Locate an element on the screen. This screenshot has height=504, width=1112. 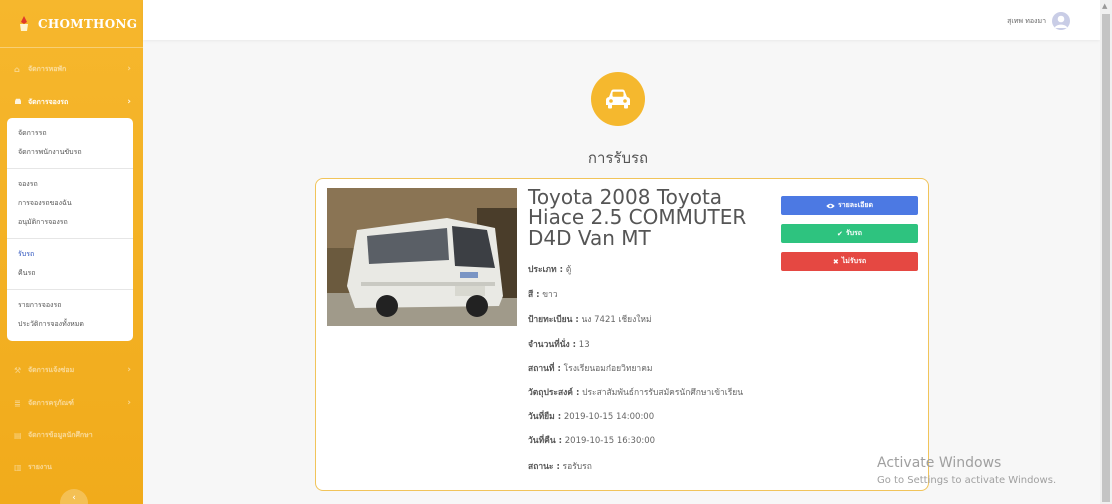
detail-value: โรงเรียนอมก๋อยวิทยาคม is located at coordinates (608, 369).